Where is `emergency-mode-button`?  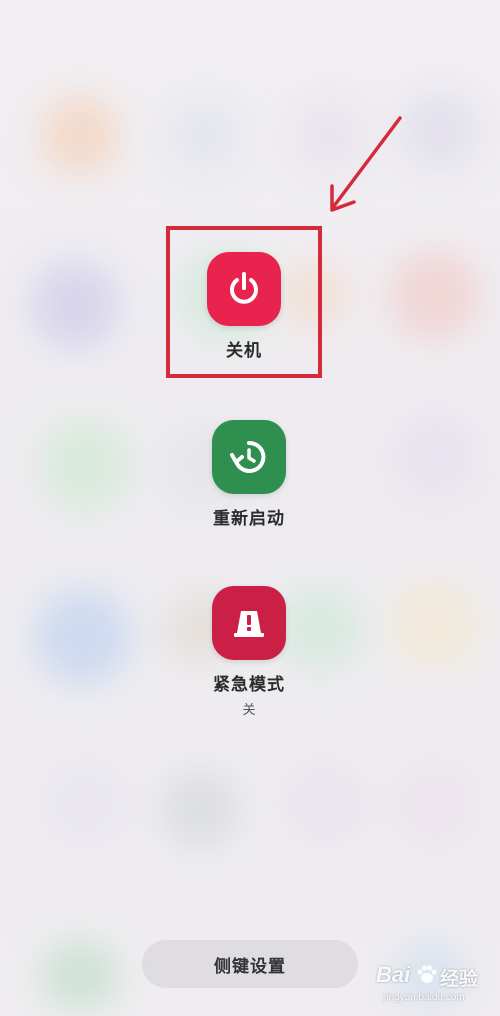 emergency-mode-button is located at coordinates (249, 623).